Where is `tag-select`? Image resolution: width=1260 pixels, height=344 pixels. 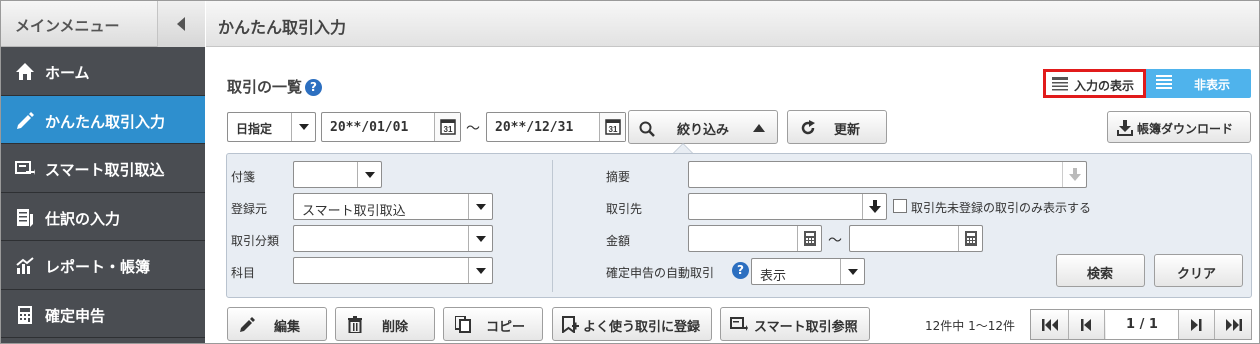
tag-select is located at coordinates (337, 174).